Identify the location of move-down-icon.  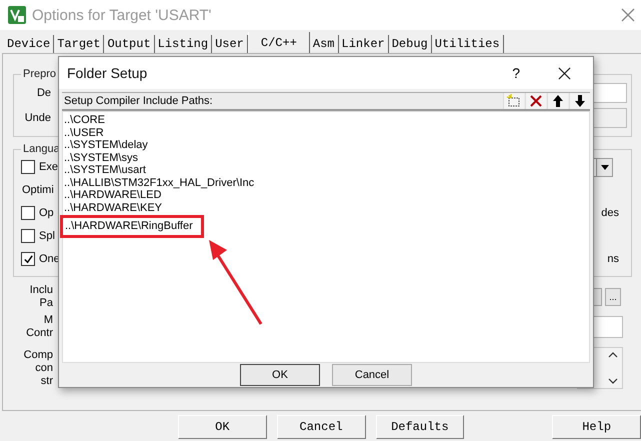
(579, 101).